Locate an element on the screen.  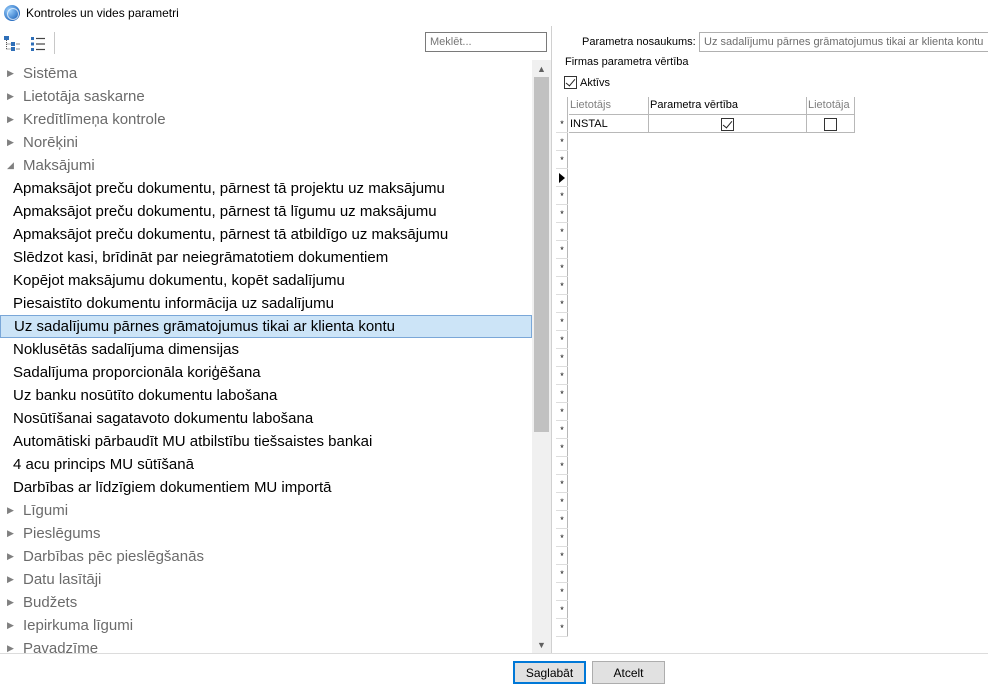
tree-view-icon is located at coordinates (12, 44).